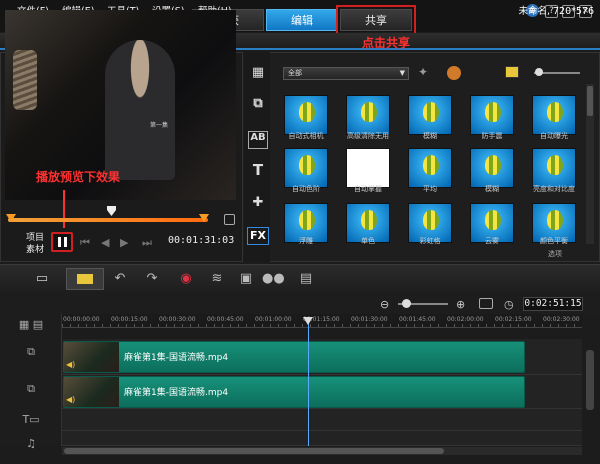 This screenshot has width=600, height=464. What do you see at coordinates (430, 136) in the screenshot?
I see `effect-label: 模糊` at bounding box center [430, 136].